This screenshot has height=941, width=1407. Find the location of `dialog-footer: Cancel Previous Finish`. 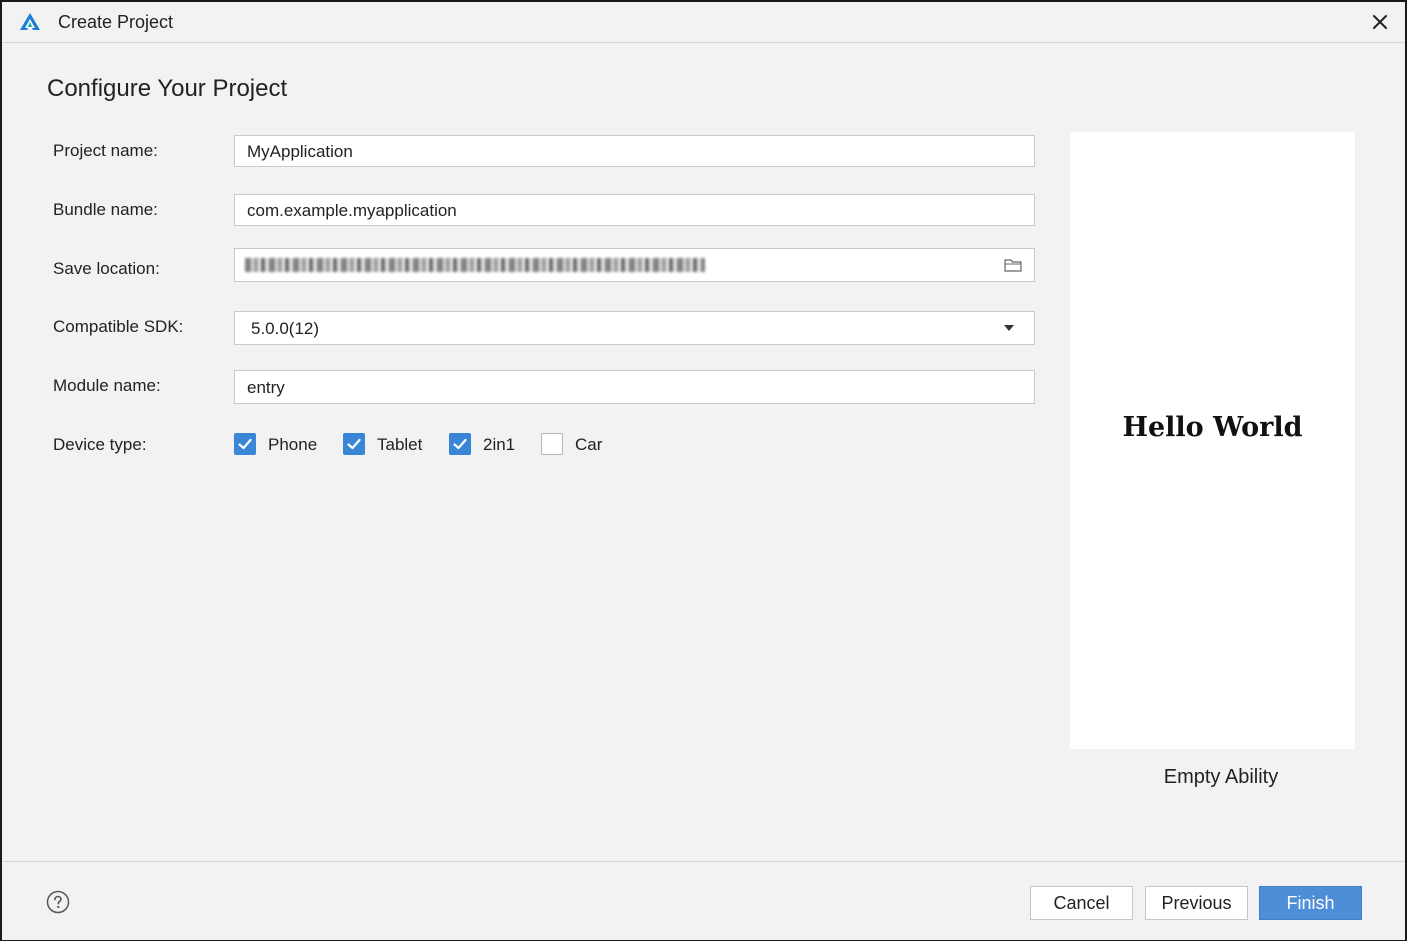

dialog-footer: Cancel Previous Finish is located at coordinates (703, 900).